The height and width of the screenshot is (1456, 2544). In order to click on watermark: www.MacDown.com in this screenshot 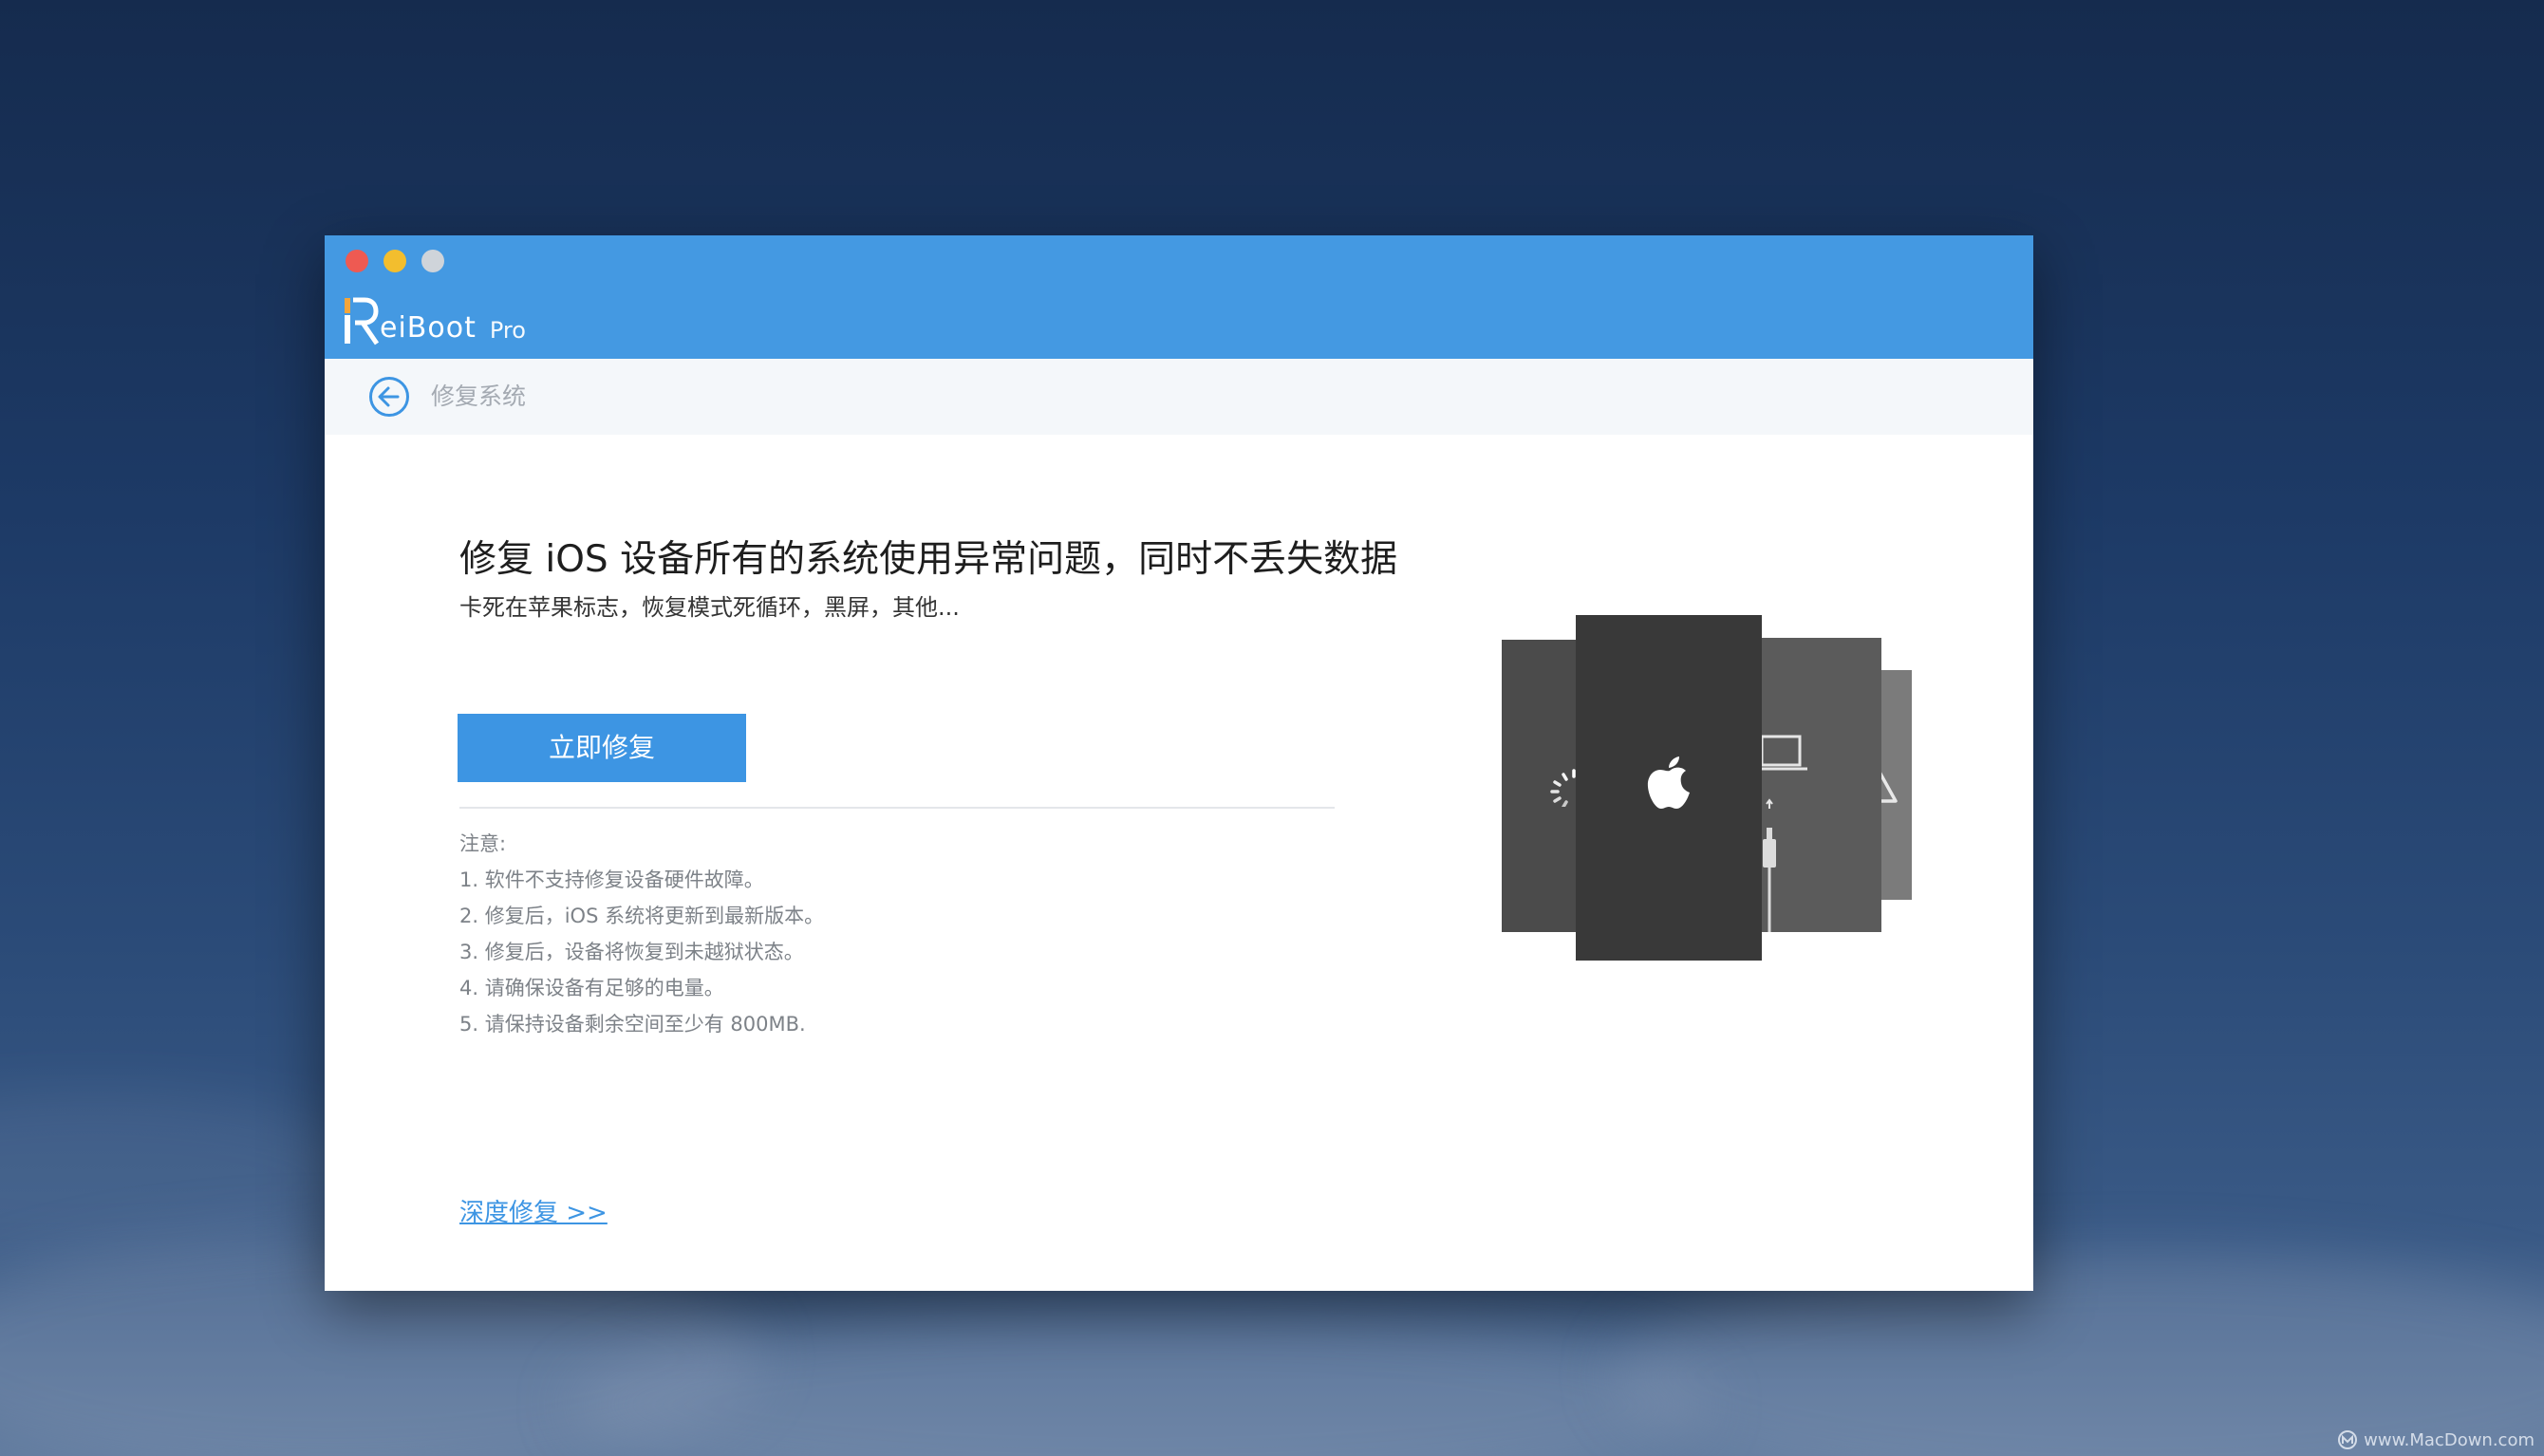, I will do `click(2436, 1440)`.